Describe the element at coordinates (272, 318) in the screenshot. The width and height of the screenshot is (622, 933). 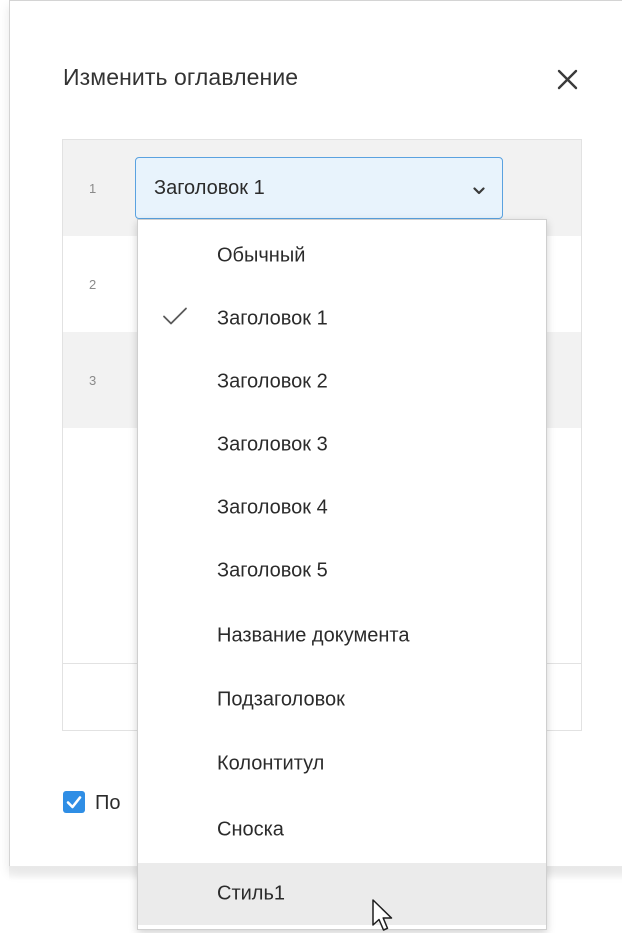
I see `menu-item-label: Заголовок 1` at that location.